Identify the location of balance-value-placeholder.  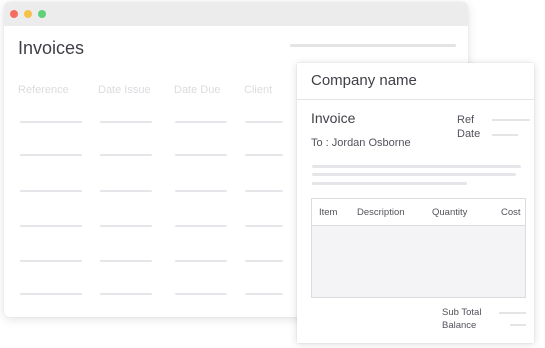
(518, 325).